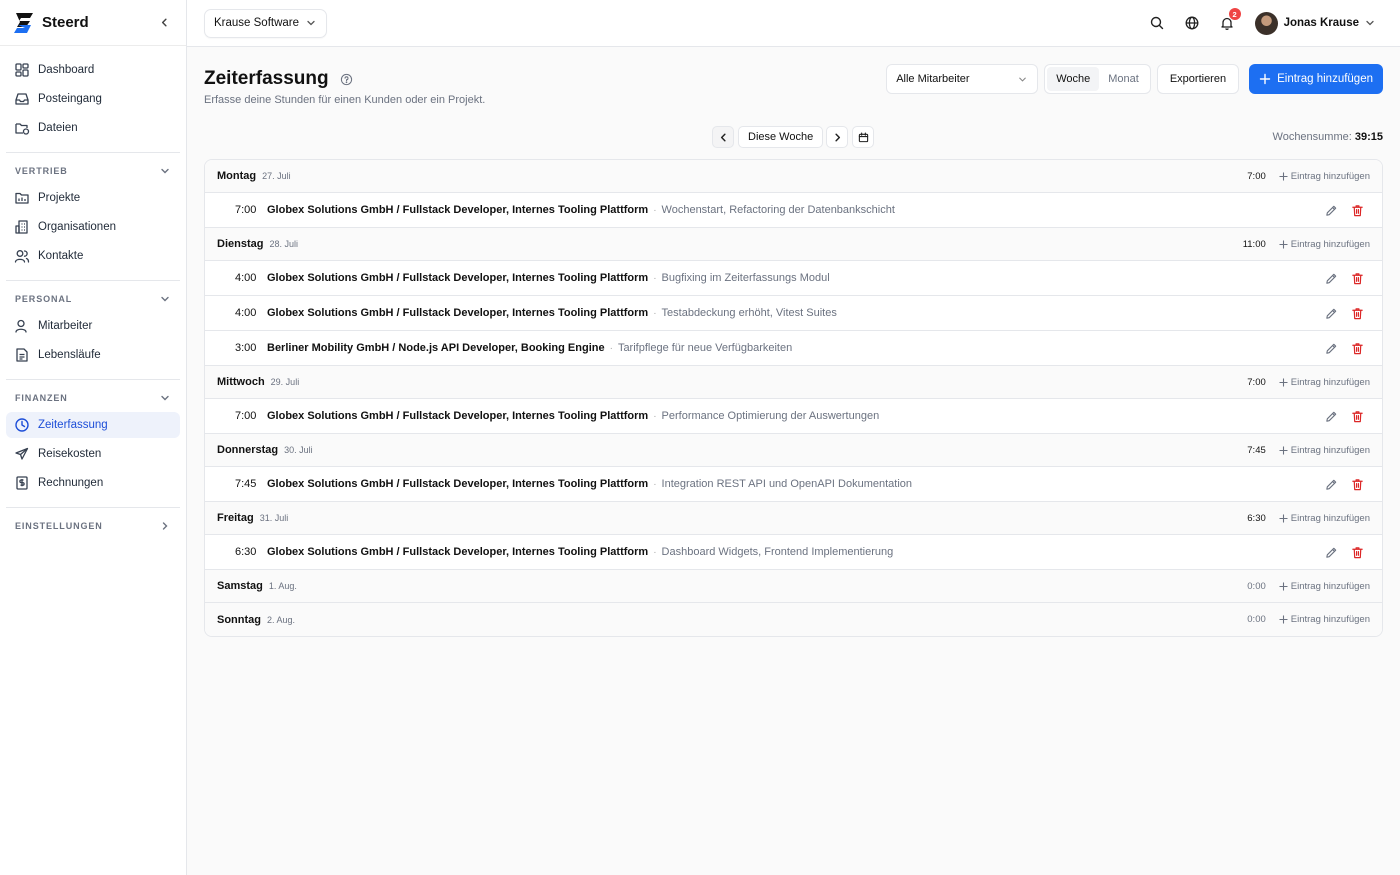 The height and width of the screenshot is (875, 1400). I want to click on language-button, so click(1192, 23).